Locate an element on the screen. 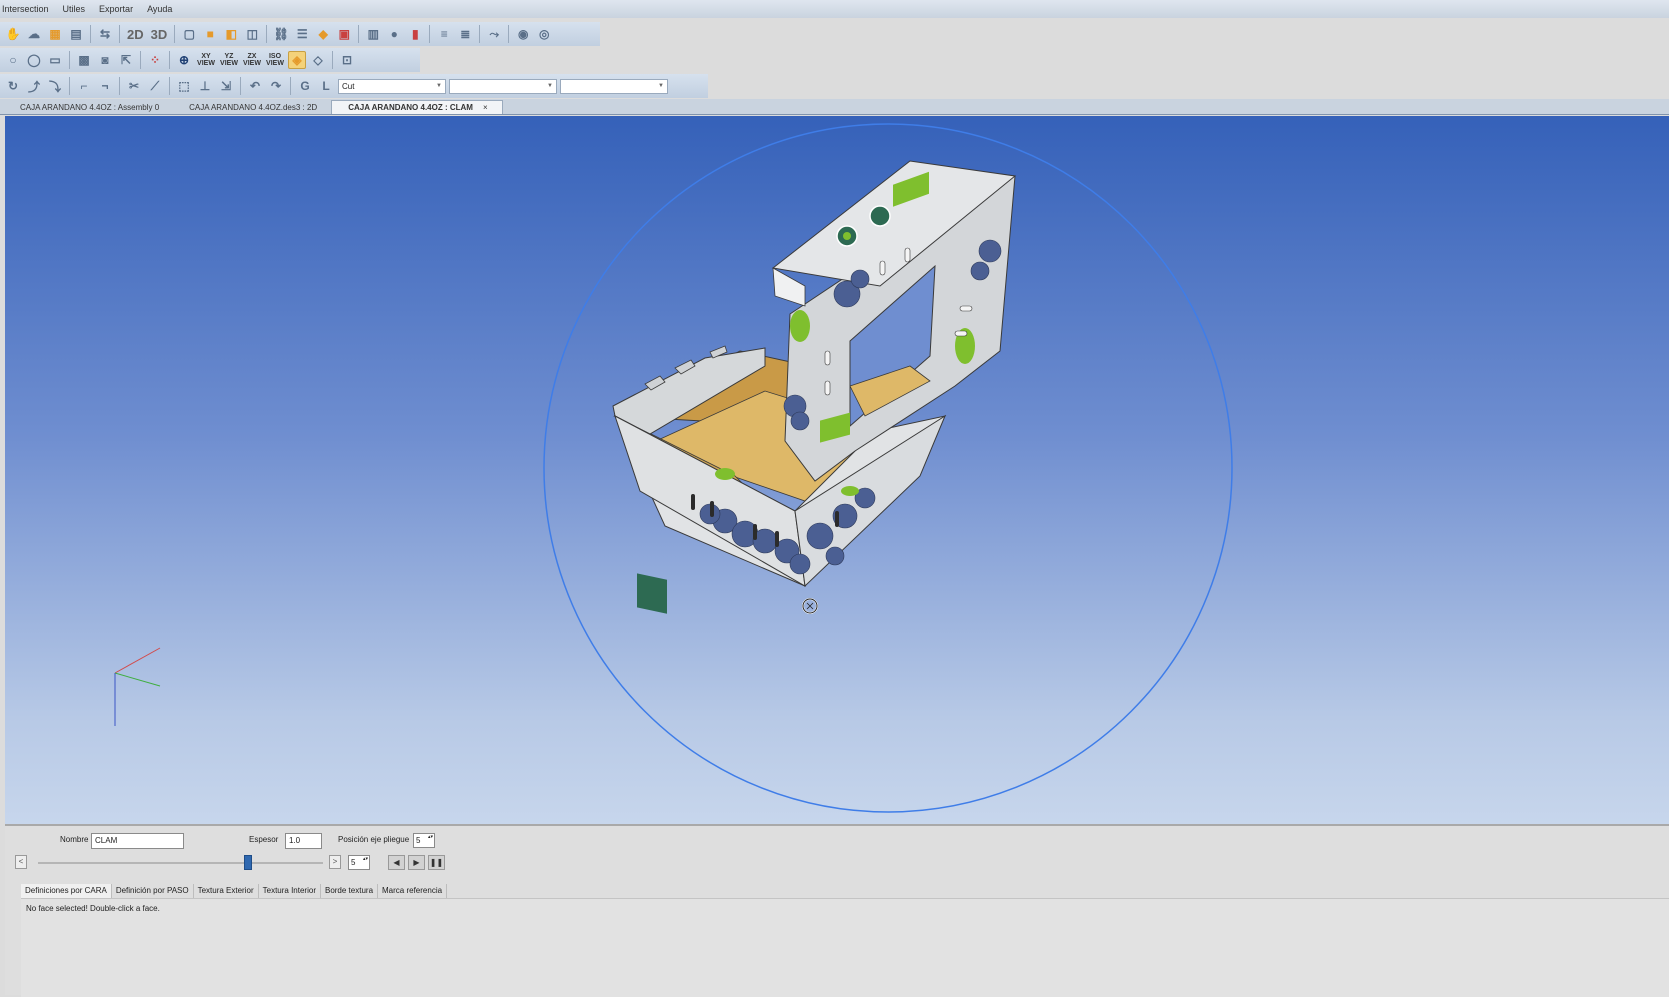 Image resolution: width=1669 pixels, height=997 pixels. nombre-input: CLAM is located at coordinates (137, 841).